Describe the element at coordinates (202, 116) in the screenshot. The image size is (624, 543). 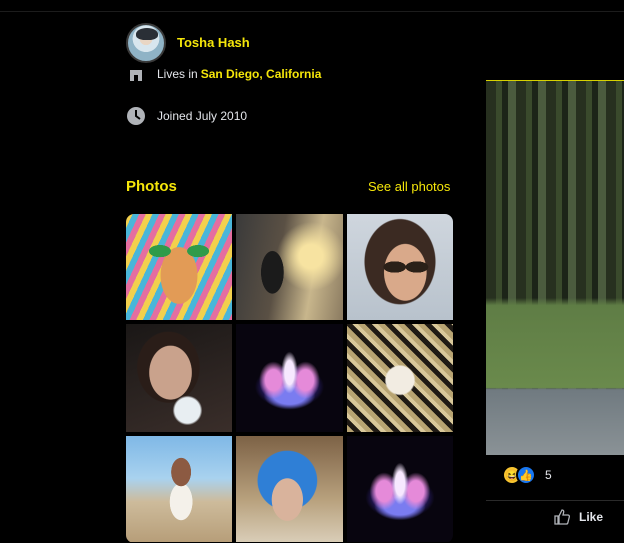
I see `joined-text: Joined July 2010` at that location.